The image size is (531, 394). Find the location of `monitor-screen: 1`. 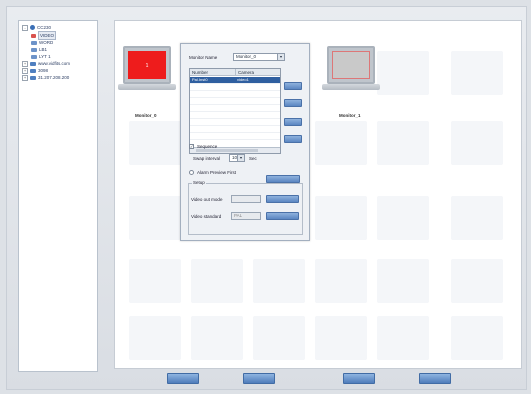

monitor-screen: 1 is located at coordinates (147, 65).